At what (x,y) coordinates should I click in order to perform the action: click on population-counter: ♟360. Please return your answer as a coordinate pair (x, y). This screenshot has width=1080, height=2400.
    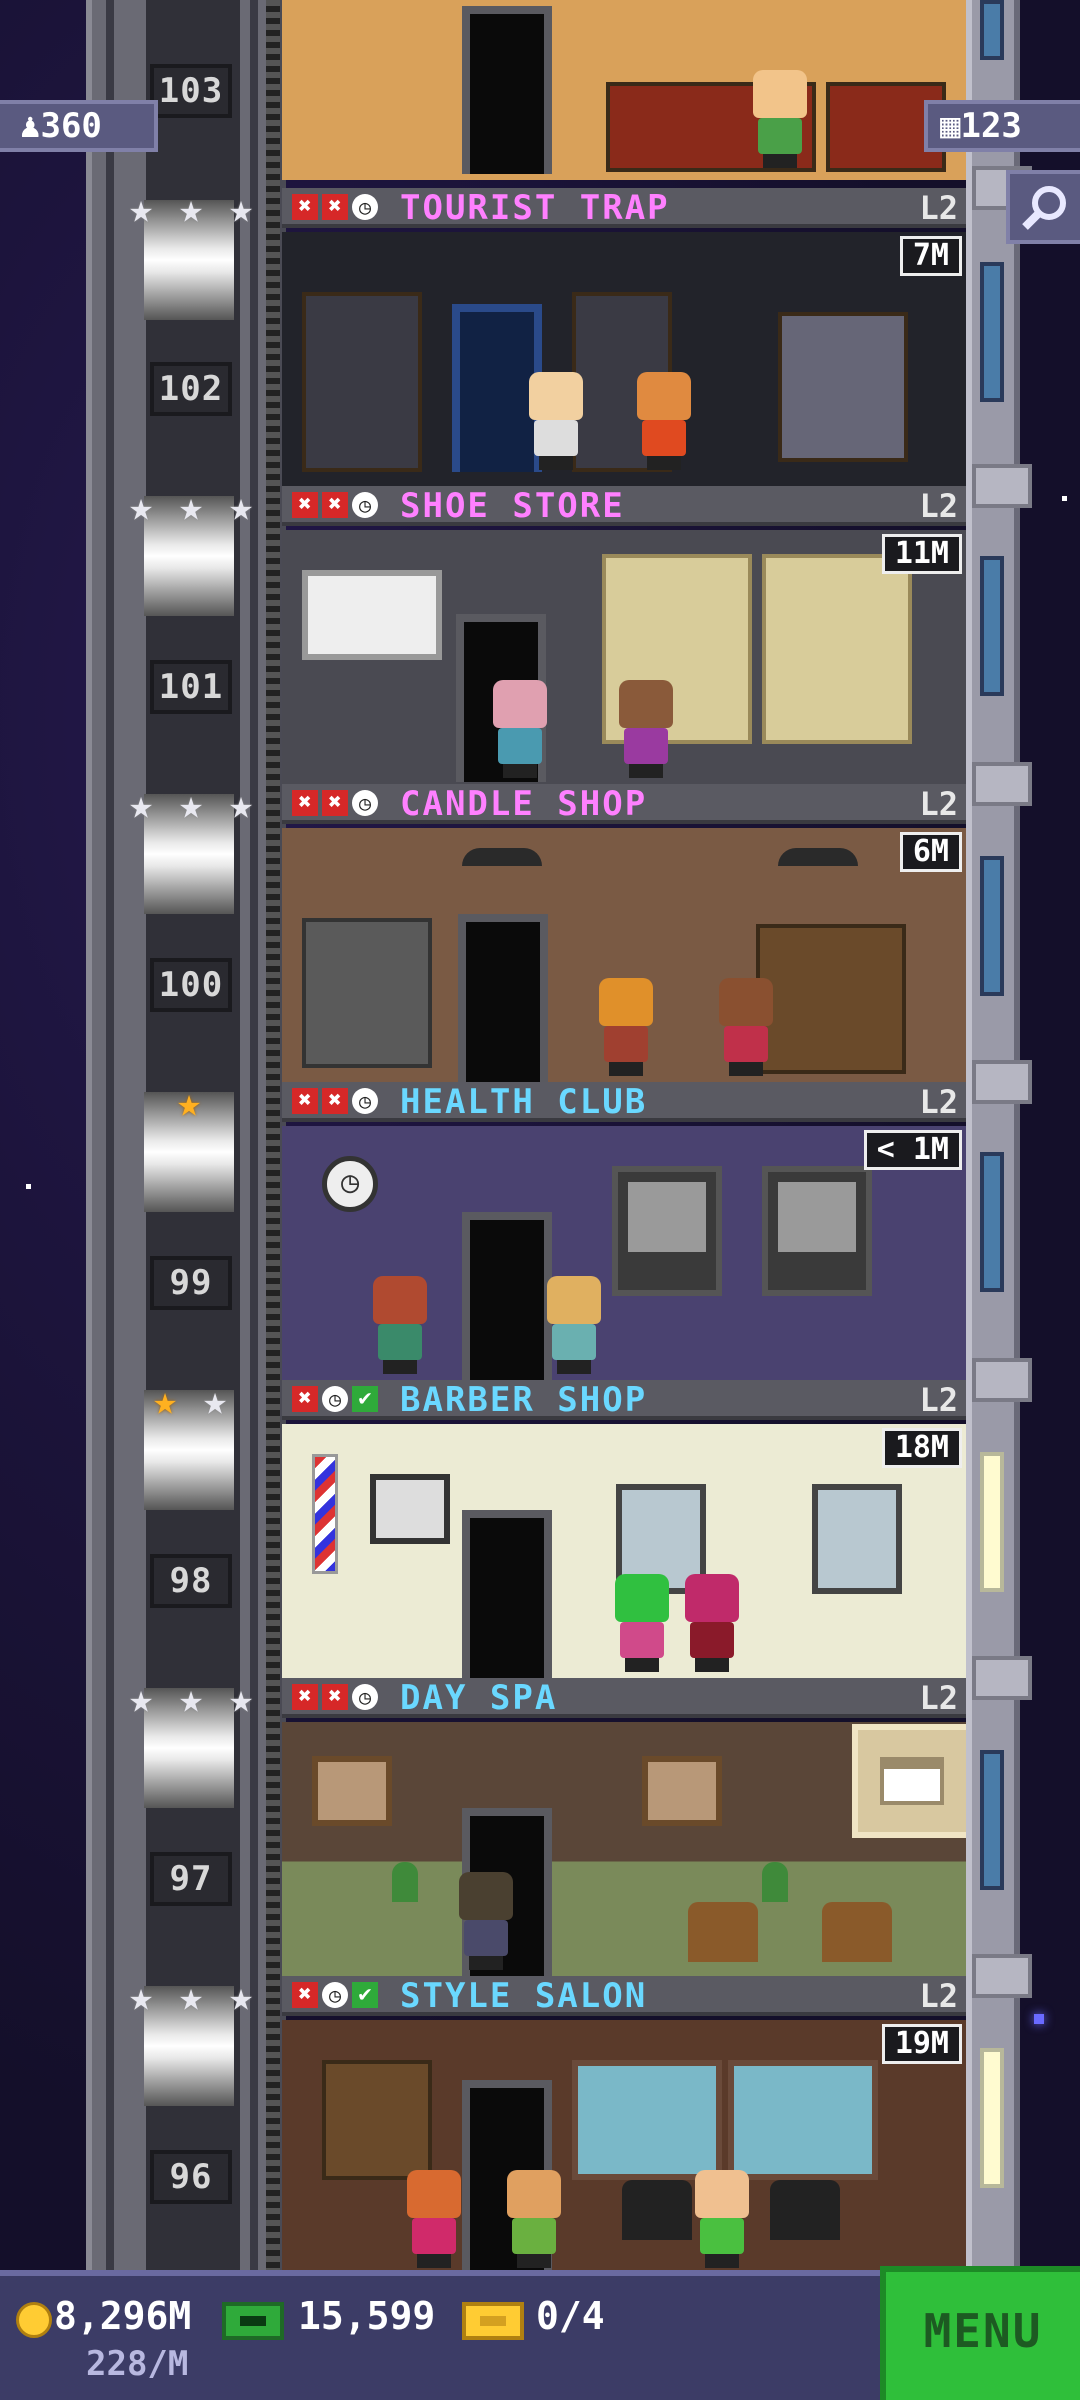
    Looking at the image, I should click on (79, 126).